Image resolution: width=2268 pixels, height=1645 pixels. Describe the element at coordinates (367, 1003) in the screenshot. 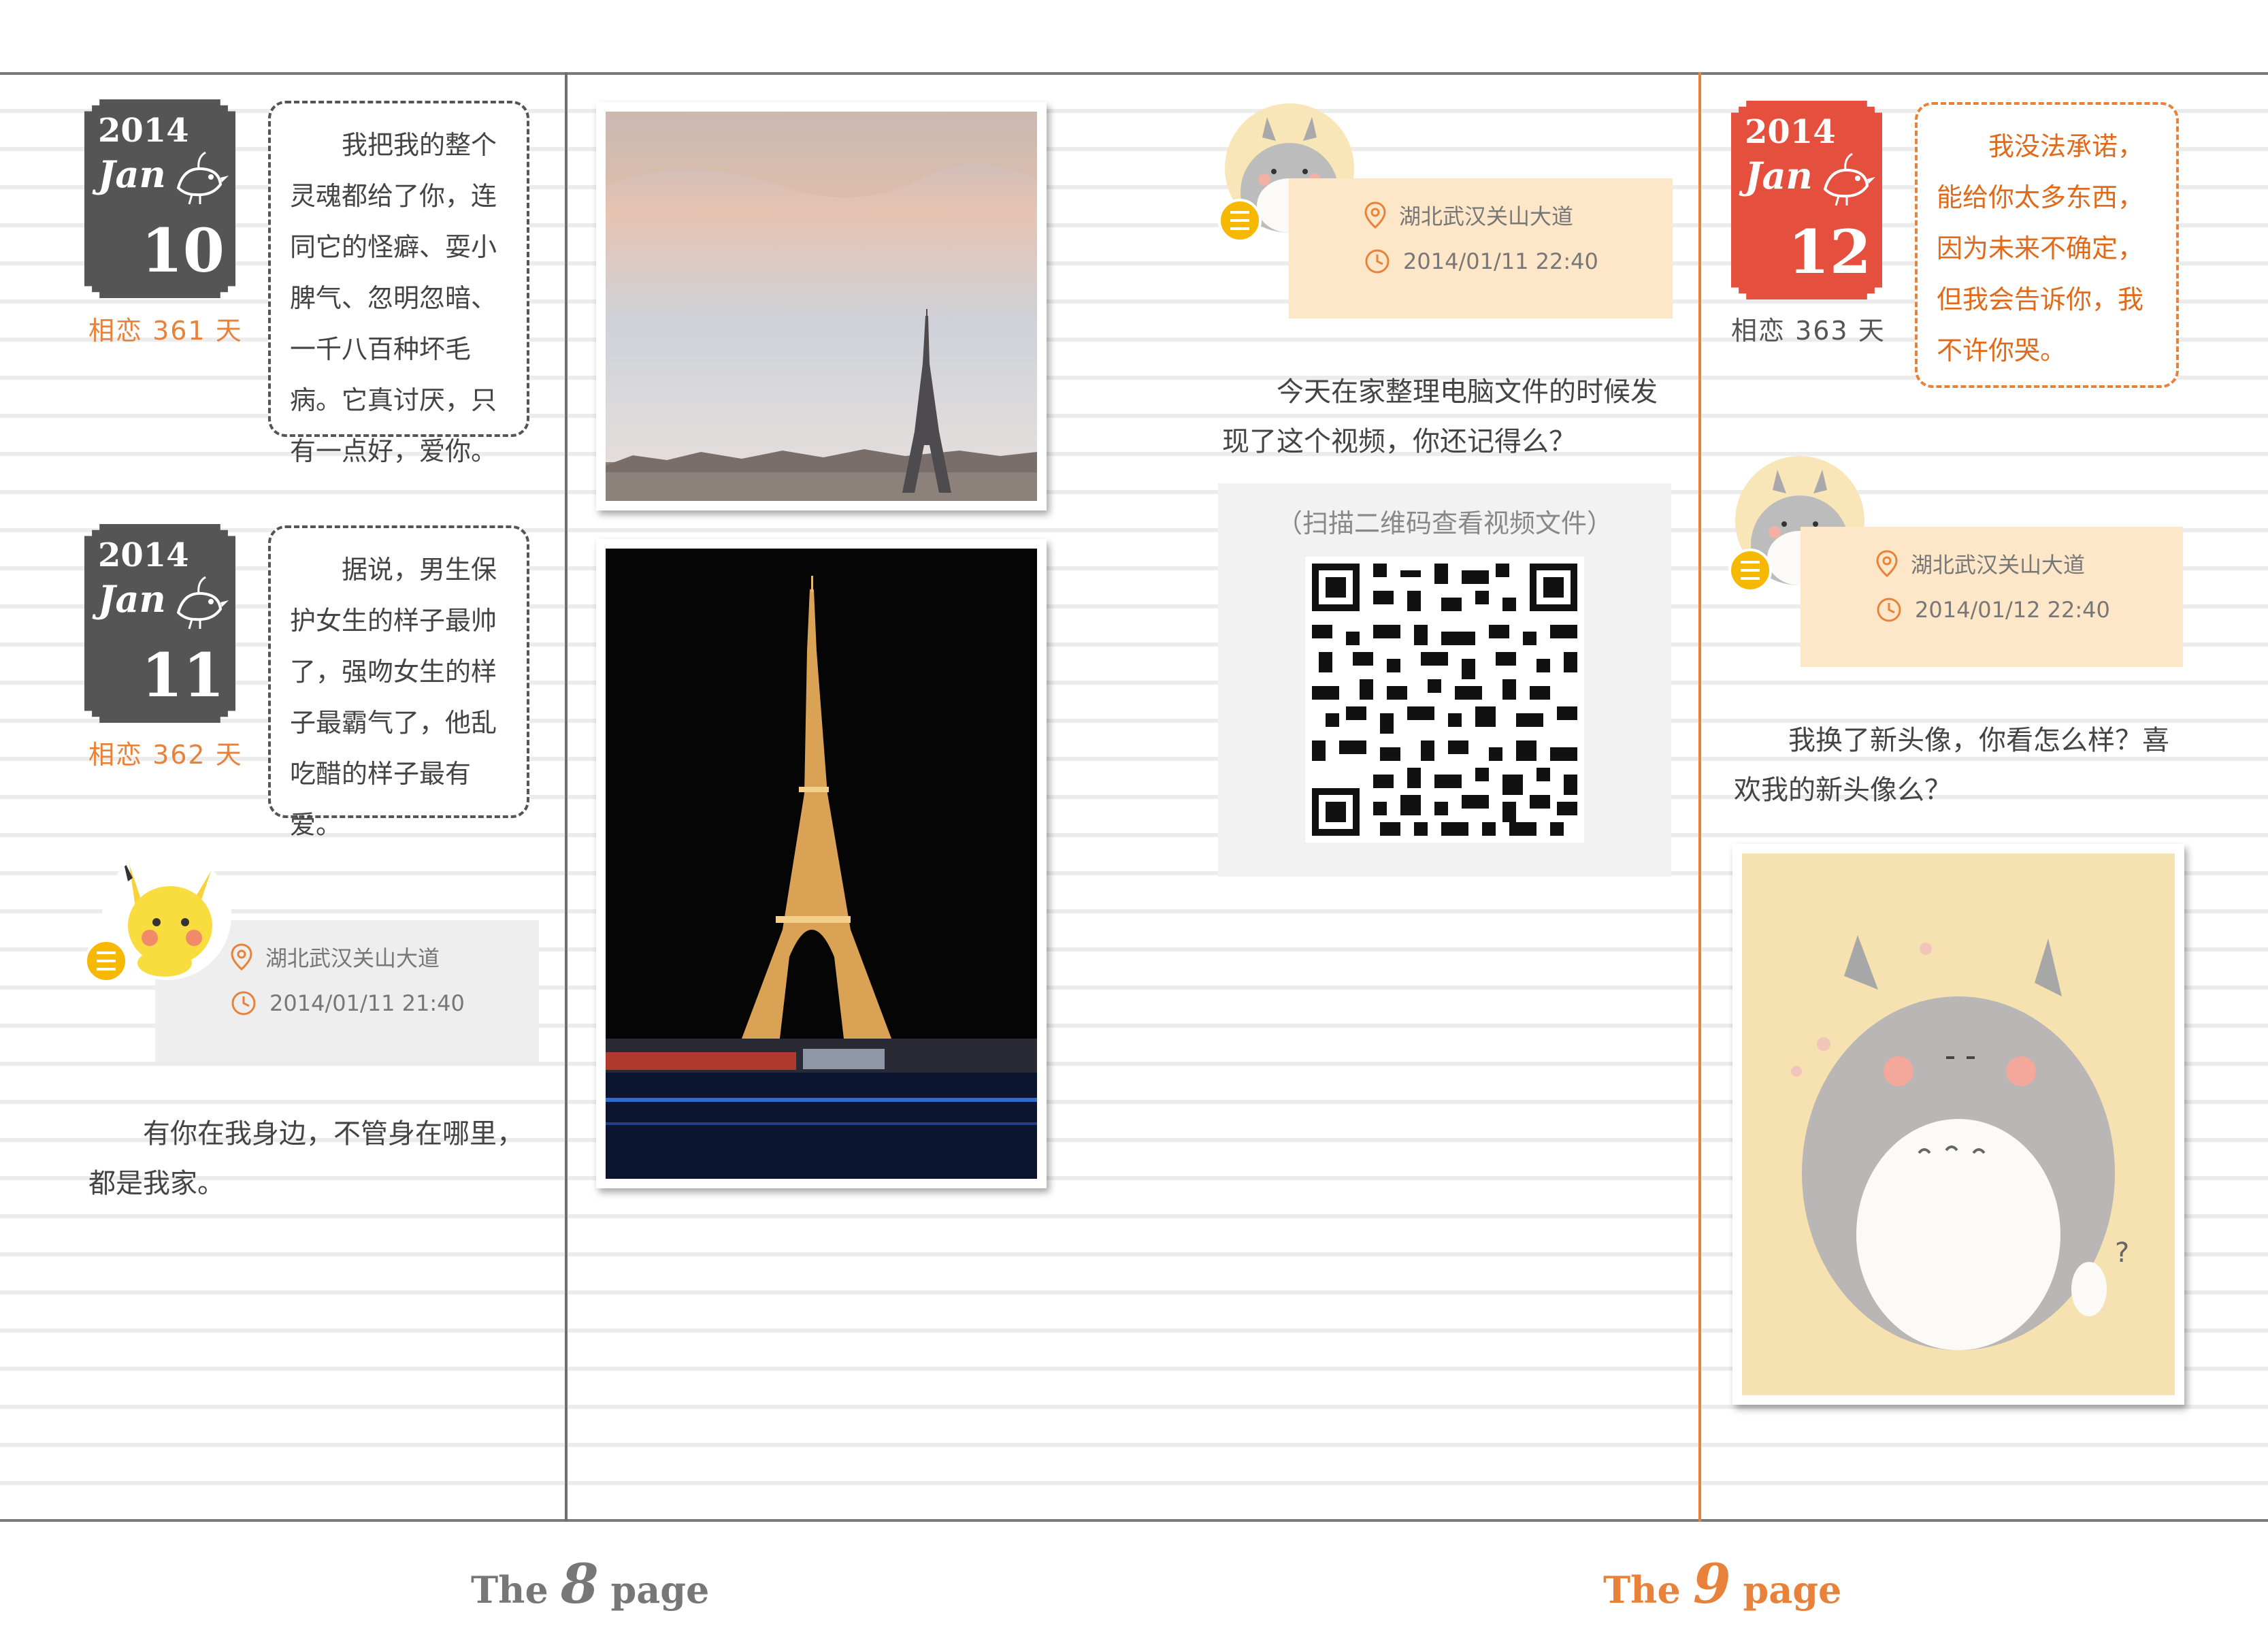

I see `timestamp: 2014/01/11 21:40` at that location.